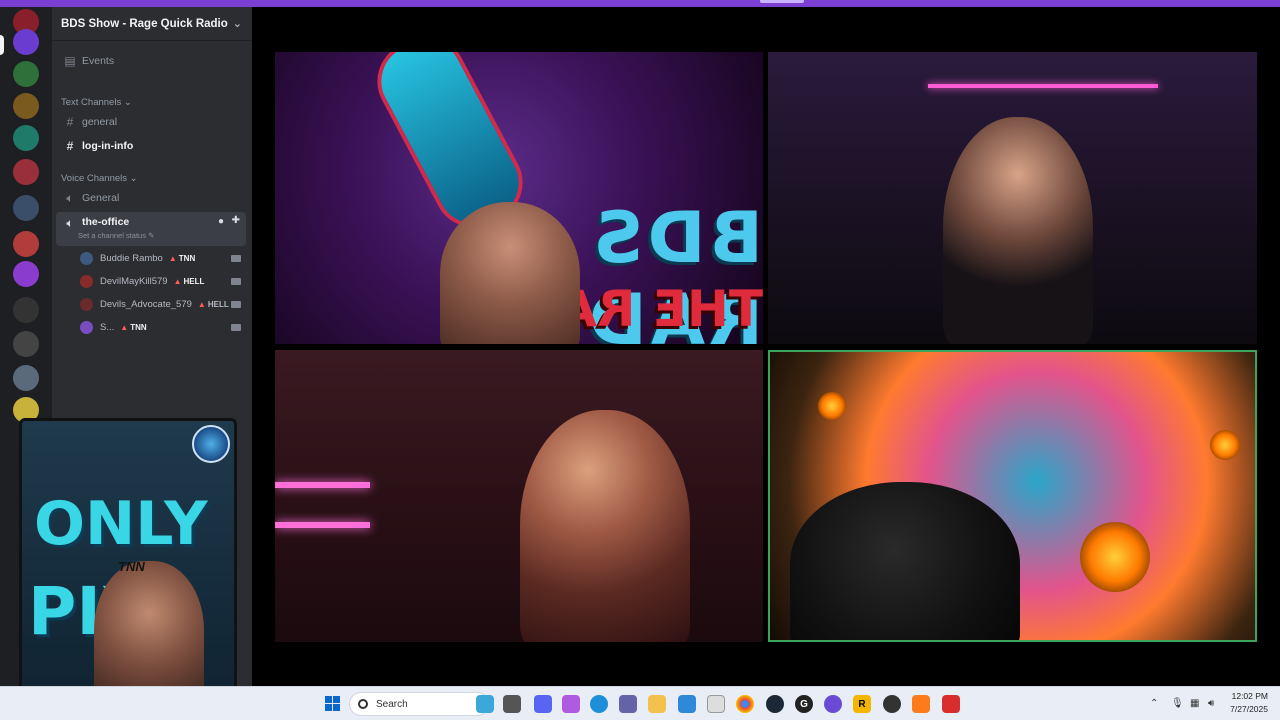 This screenshot has height=720, width=1280. What do you see at coordinates (640, 703) in the screenshot?
I see `taskbar: Search G R ⌃ 🎙︎ ▦ 🔊︎ 12:02 PM 7/27/2025` at bounding box center [640, 703].